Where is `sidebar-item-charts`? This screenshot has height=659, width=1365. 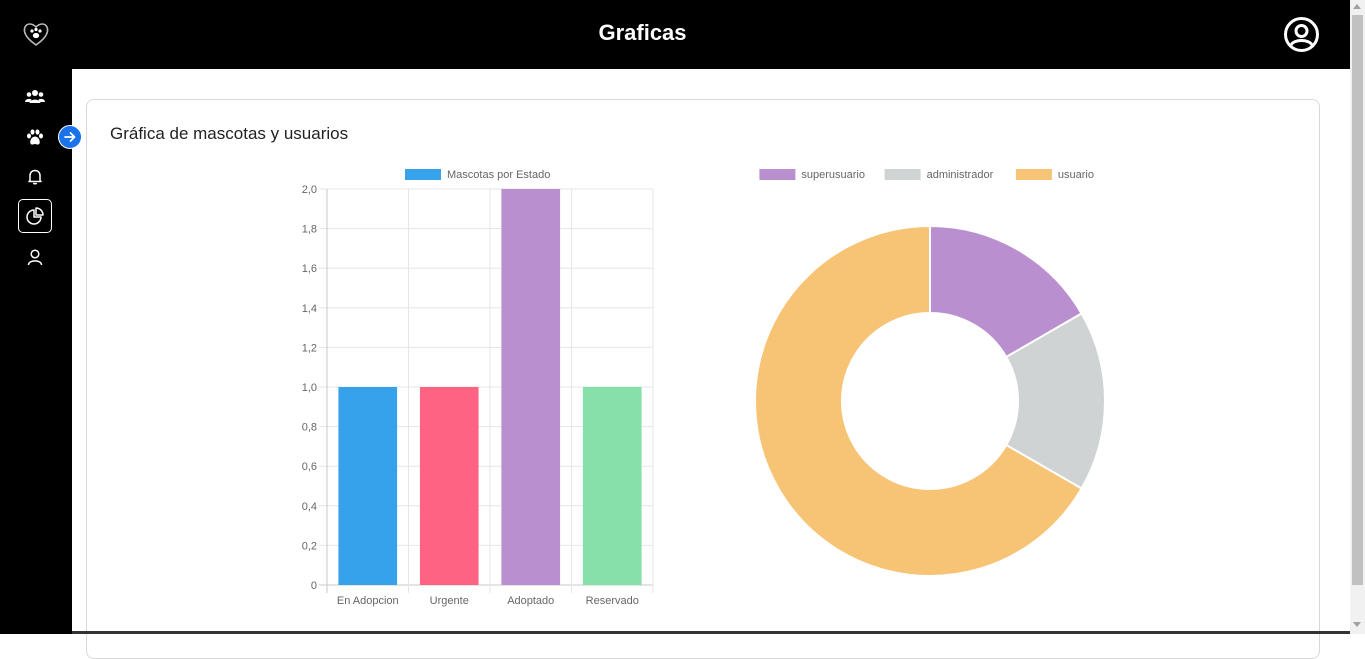
sidebar-item-charts is located at coordinates (35, 216).